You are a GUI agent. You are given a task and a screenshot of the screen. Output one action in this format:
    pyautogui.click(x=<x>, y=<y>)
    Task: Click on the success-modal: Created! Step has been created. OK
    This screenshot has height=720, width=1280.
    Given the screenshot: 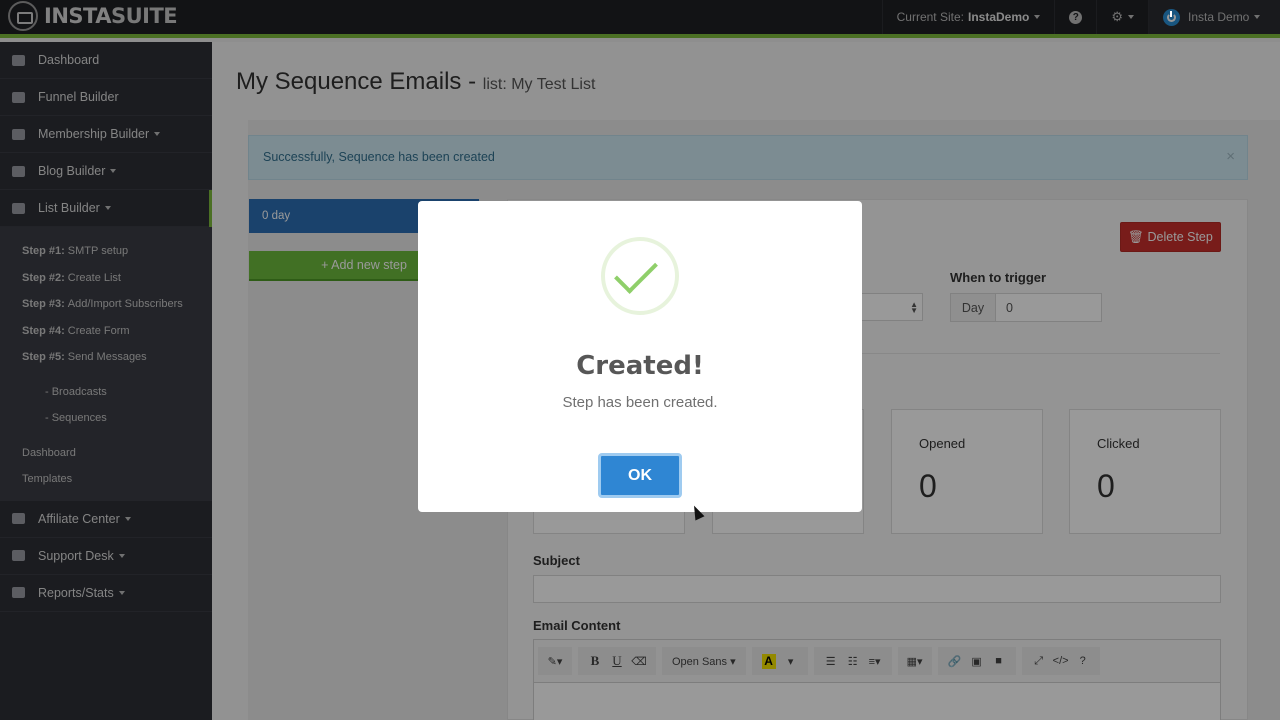 What is the action you would take?
    pyautogui.click(x=640, y=356)
    